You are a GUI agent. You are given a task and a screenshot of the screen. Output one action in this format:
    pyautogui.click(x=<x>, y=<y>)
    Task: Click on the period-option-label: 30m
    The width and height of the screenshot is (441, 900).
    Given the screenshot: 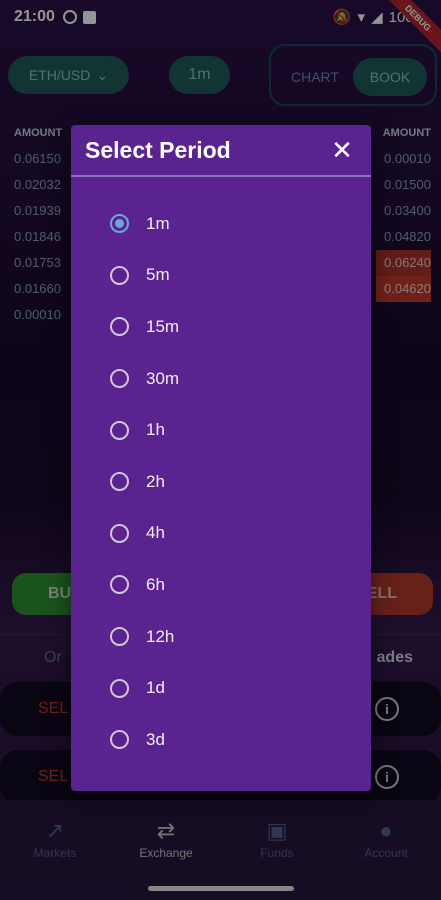 What is the action you would take?
    pyautogui.click(x=163, y=378)
    